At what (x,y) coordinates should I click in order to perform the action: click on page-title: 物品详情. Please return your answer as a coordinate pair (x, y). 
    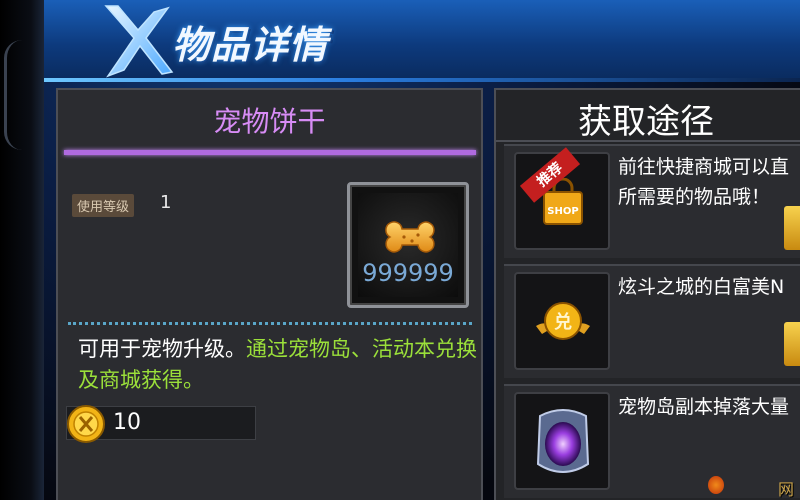
    Looking at the image, I should click on (250, 45).